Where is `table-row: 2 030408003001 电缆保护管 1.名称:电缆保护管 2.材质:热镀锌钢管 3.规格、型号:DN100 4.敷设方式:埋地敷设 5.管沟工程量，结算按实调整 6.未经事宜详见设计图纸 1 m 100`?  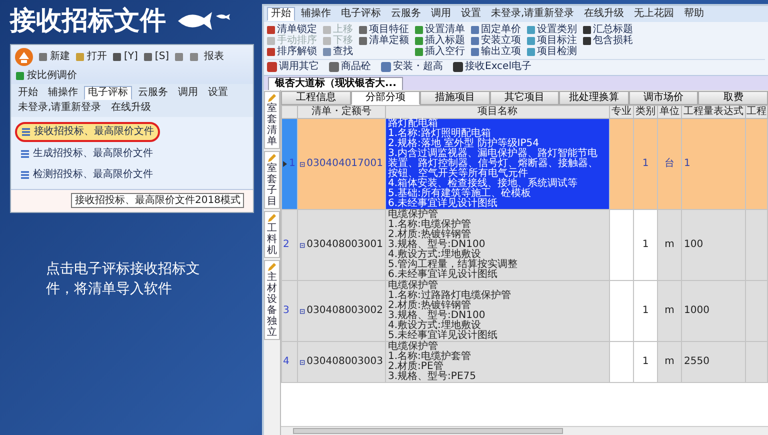 table-row: 2 030408003001 电缆保护管 1.名称:电缆保护管 2.材质:热镀锌钢管 3.规格、型号:DN100 4.敷设方式:埋地敷设 5.管沟工程量，结算按实调整 6.未经事宜详见设计图纸 1 m 100 is located at coordinates (525, 245).